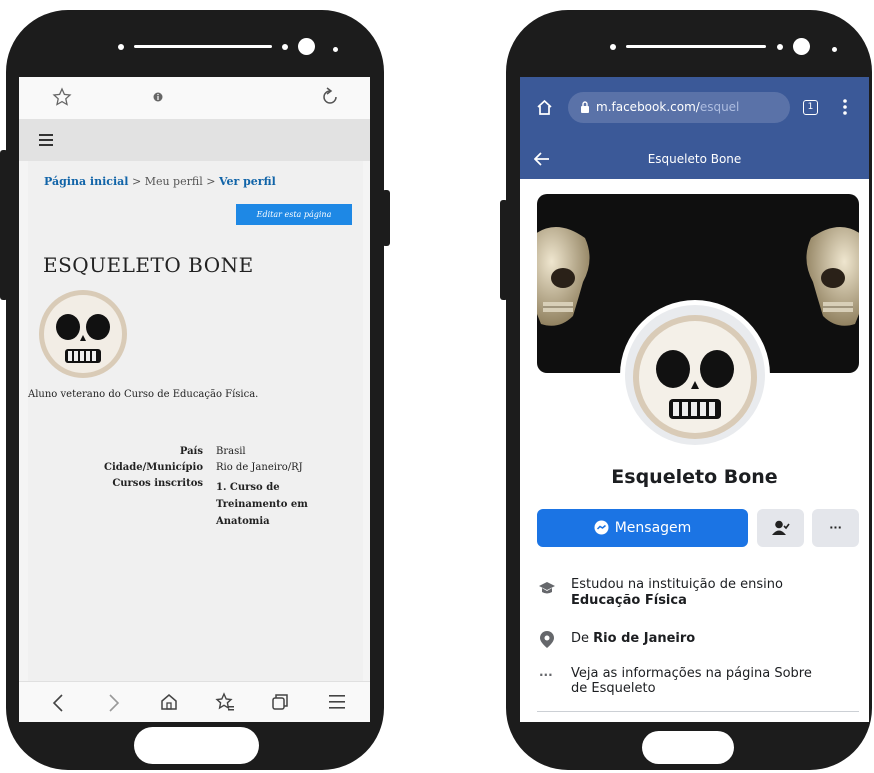  What do you see at coordinates (644, 638) in the screenshot?
I see `hometown-value: Rio de Janeiro` at bounding box center [644, 638].